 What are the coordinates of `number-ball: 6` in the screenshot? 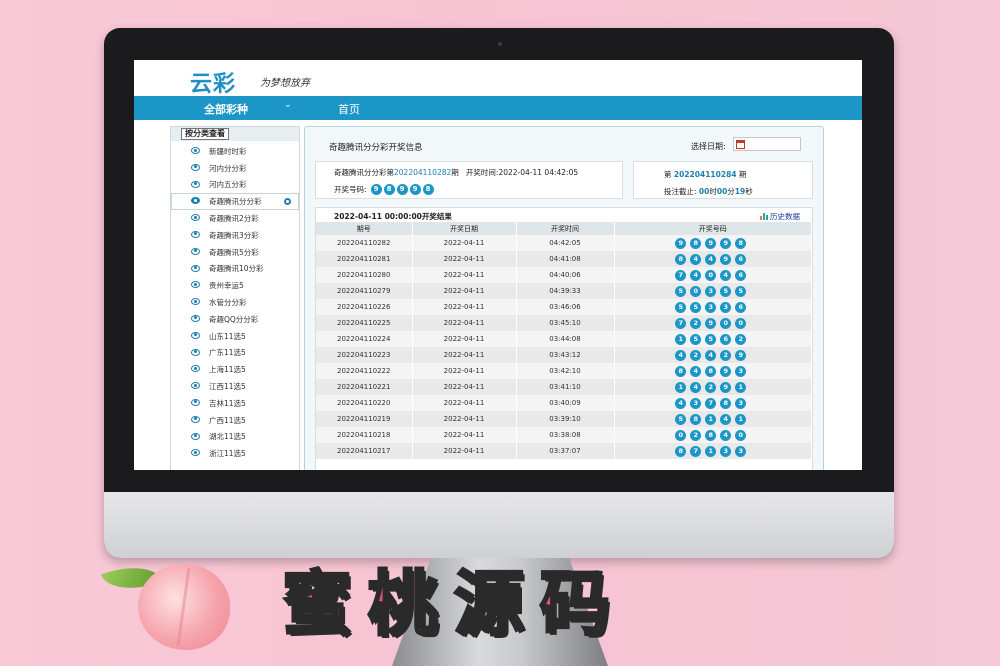 It's located at (741, 307).